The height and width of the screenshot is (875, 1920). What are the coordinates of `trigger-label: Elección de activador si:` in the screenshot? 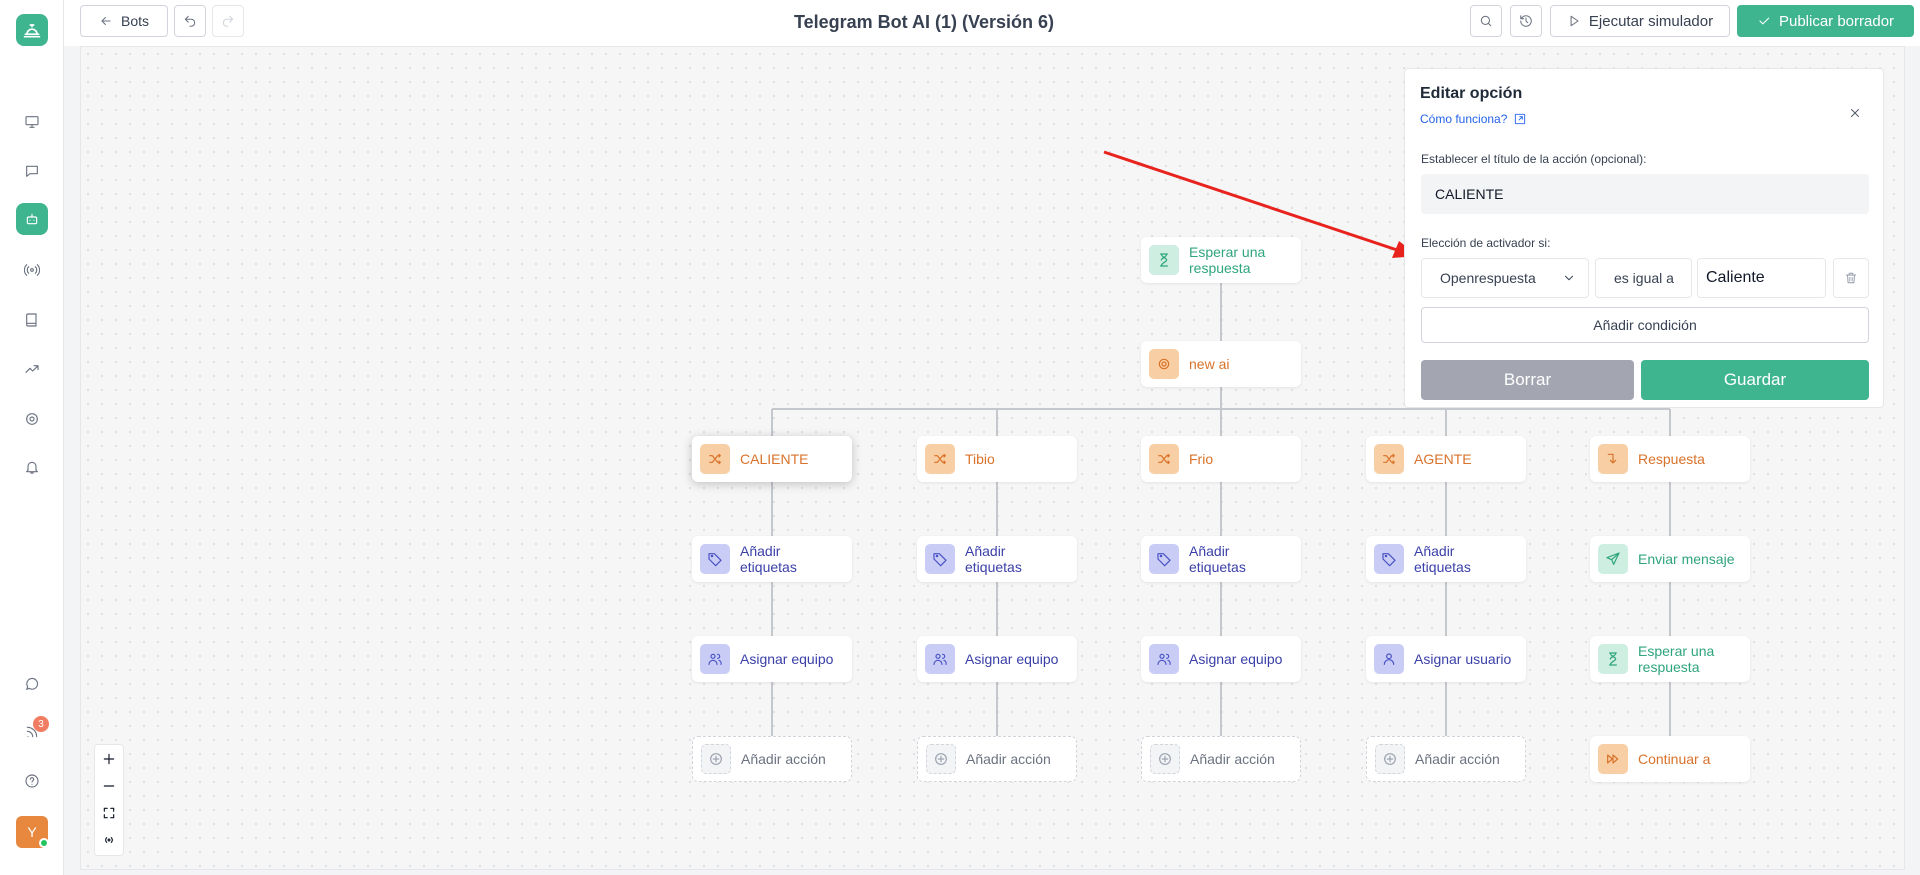 It's located at (1486, 243).